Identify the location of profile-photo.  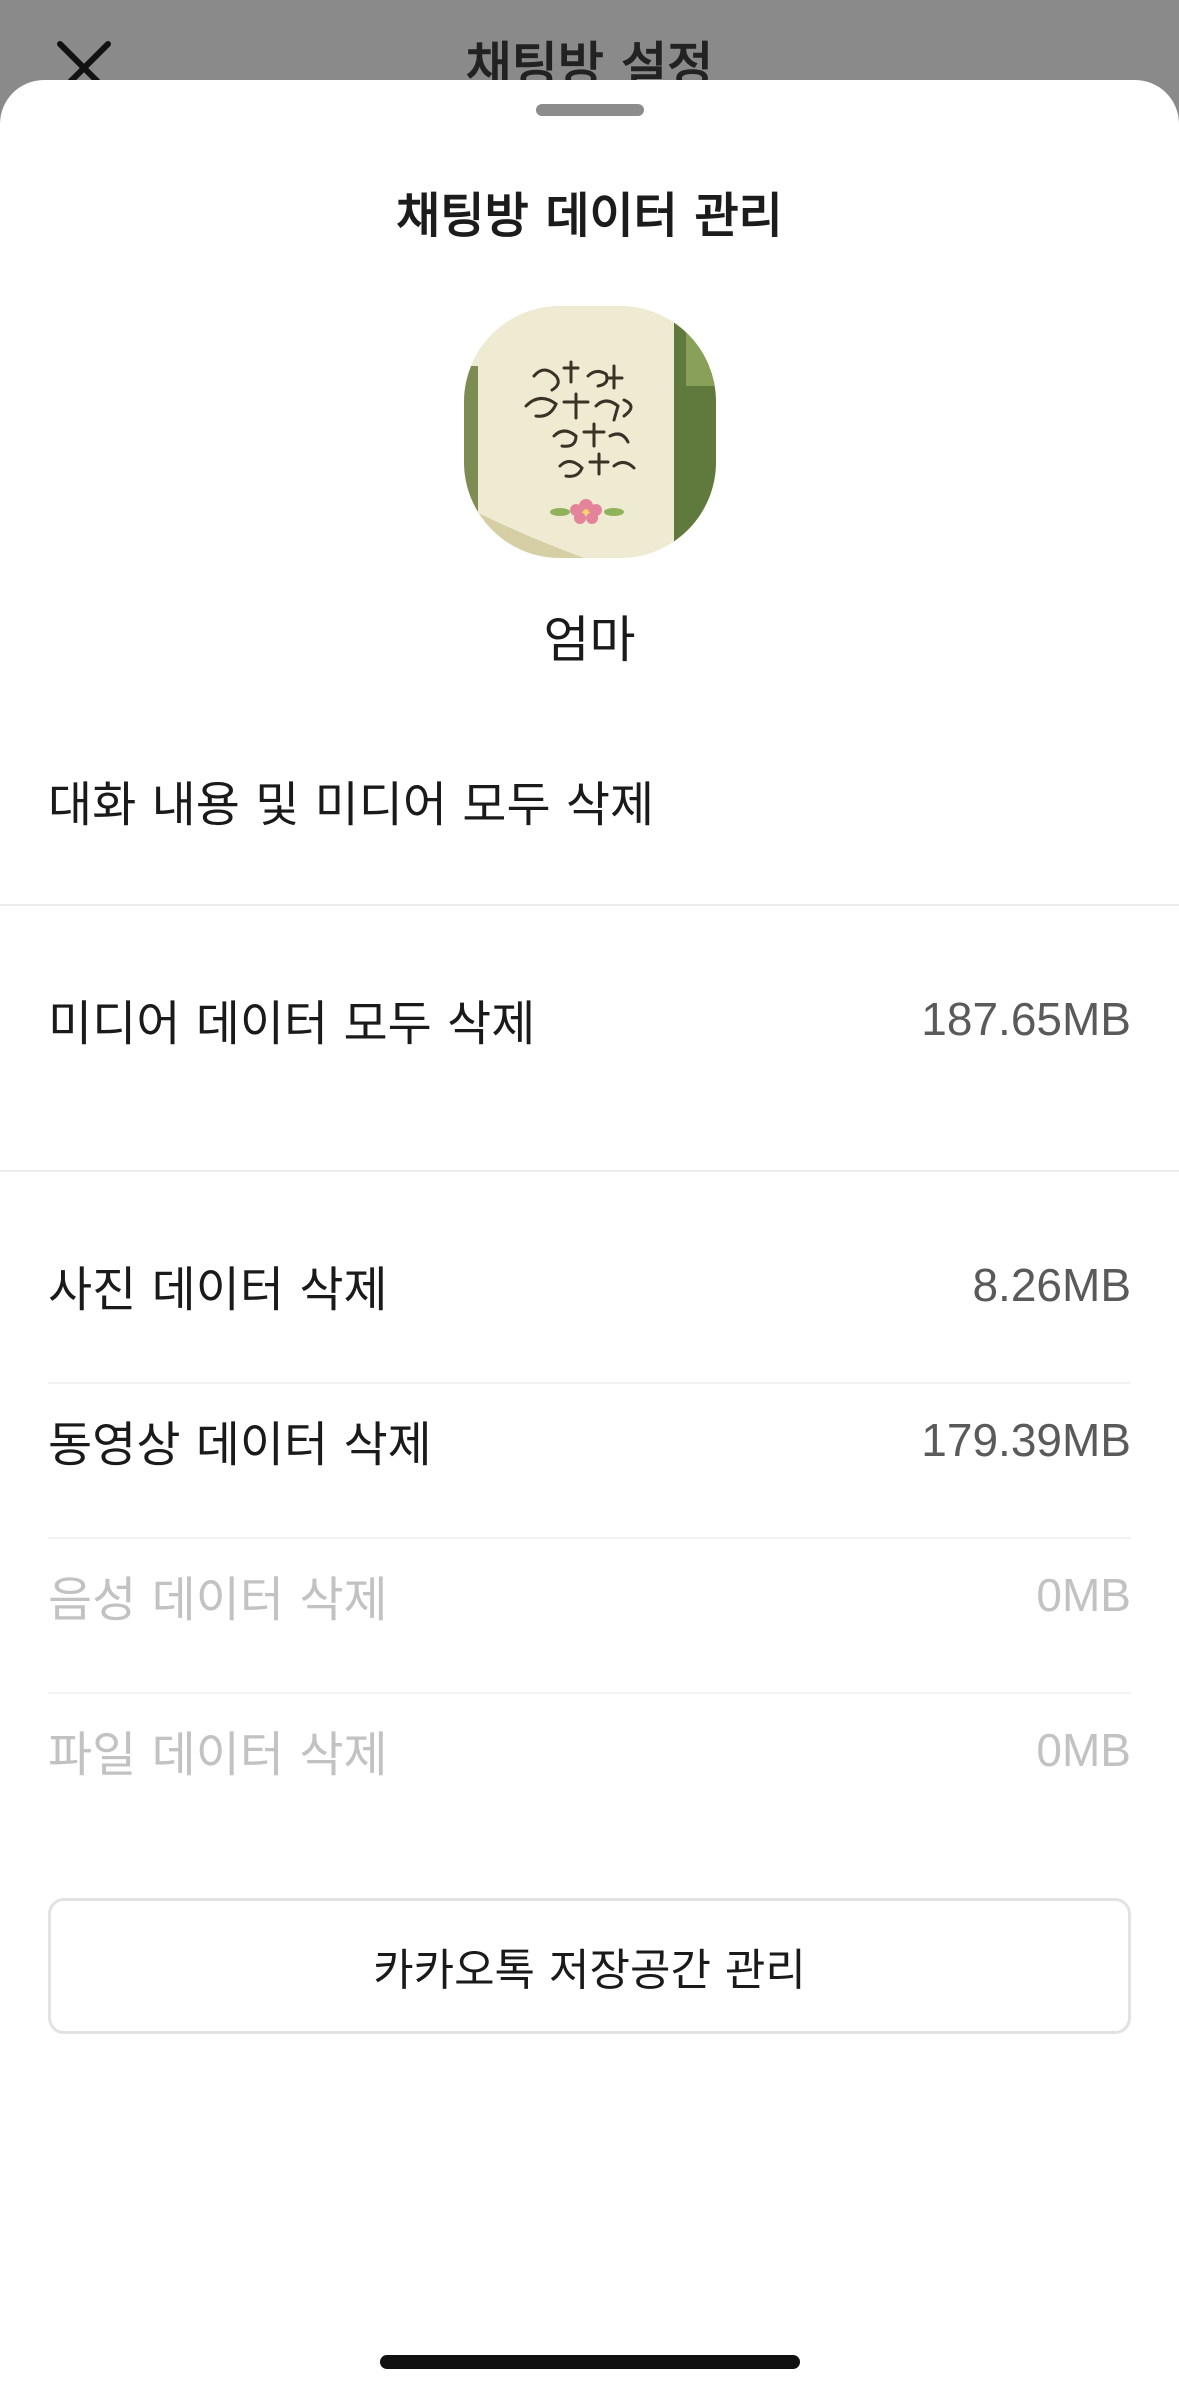
(590, 432).